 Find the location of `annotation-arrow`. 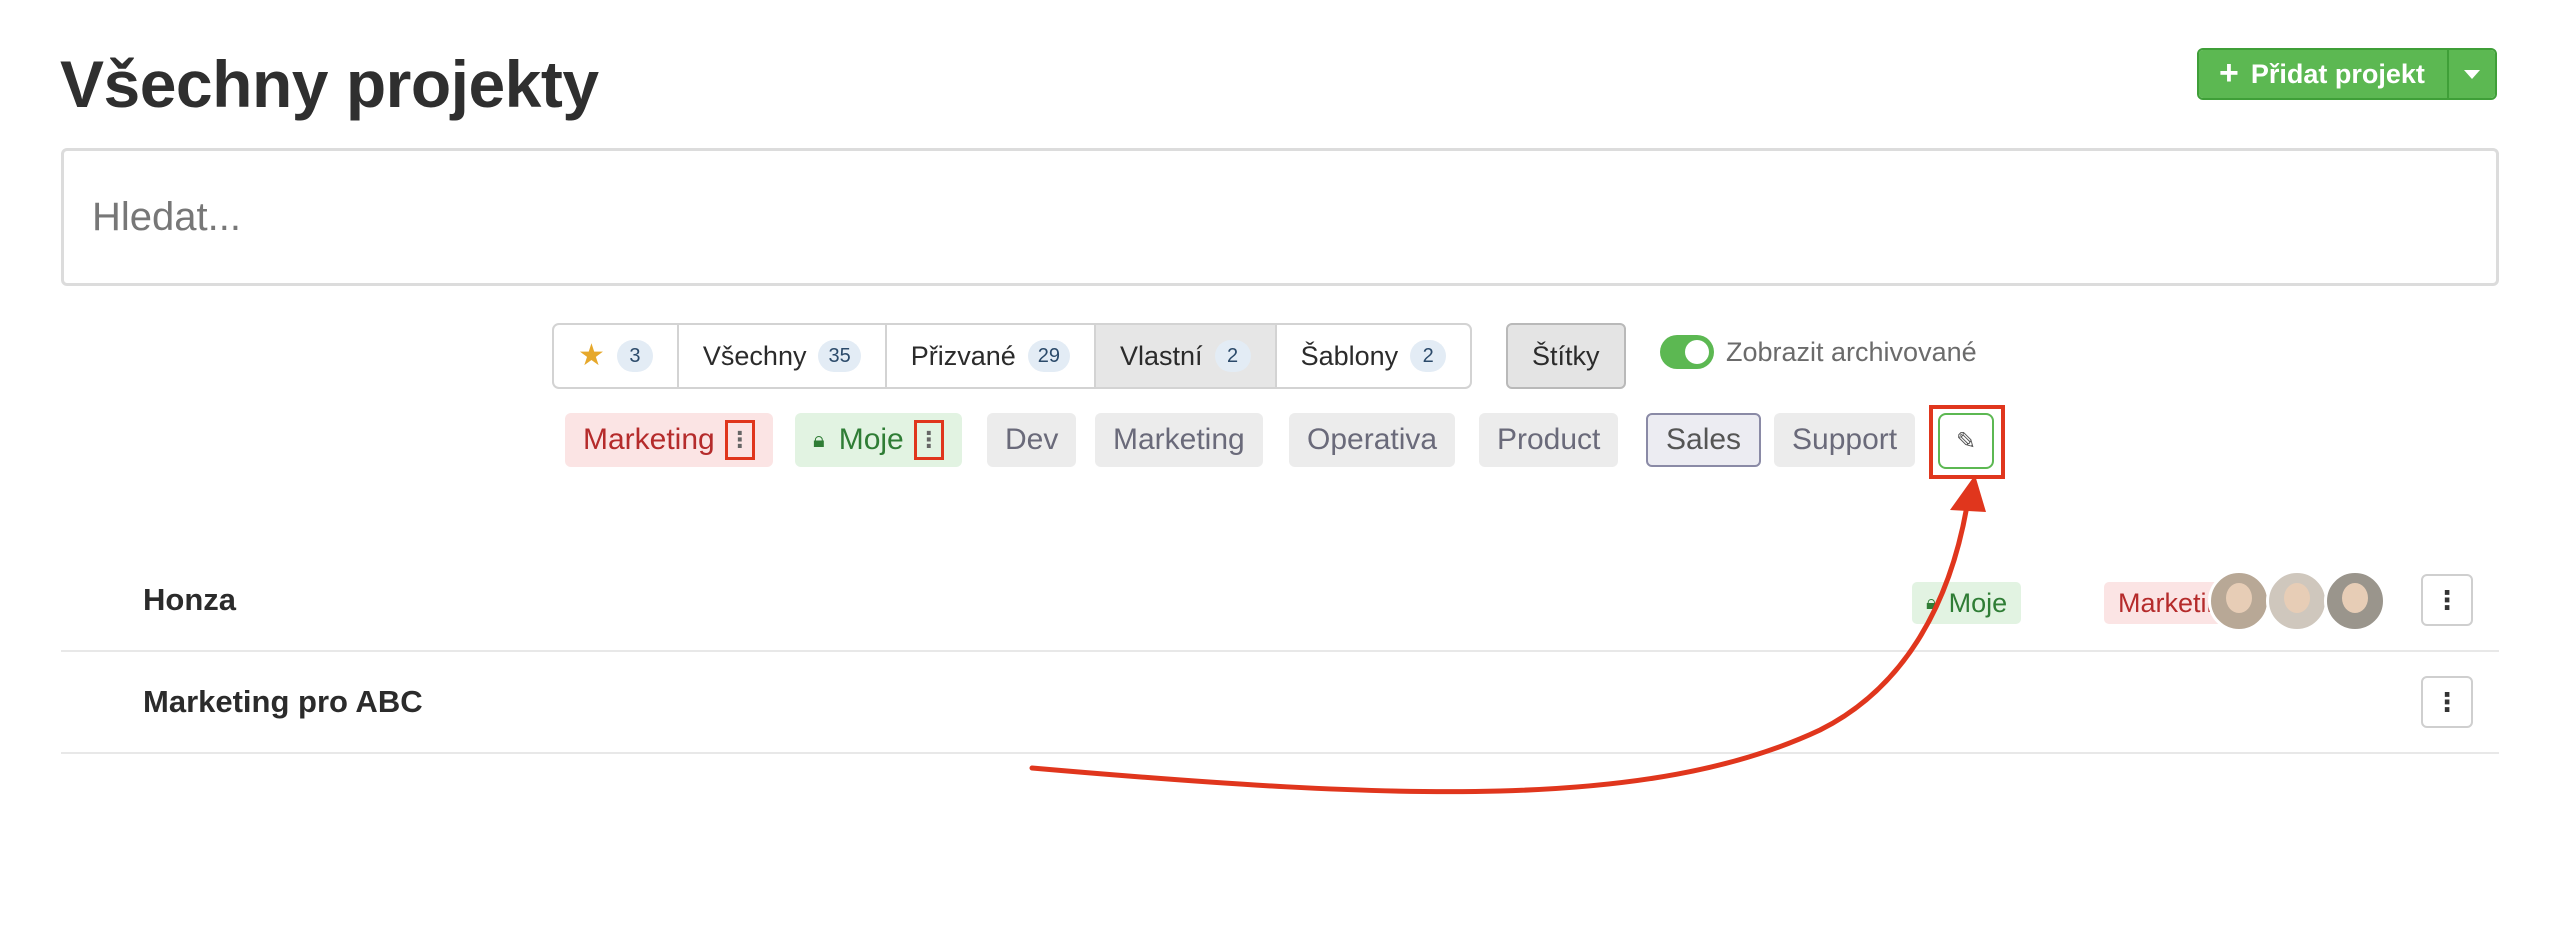

annotation-arrow is located at coordinates (1507, 635).